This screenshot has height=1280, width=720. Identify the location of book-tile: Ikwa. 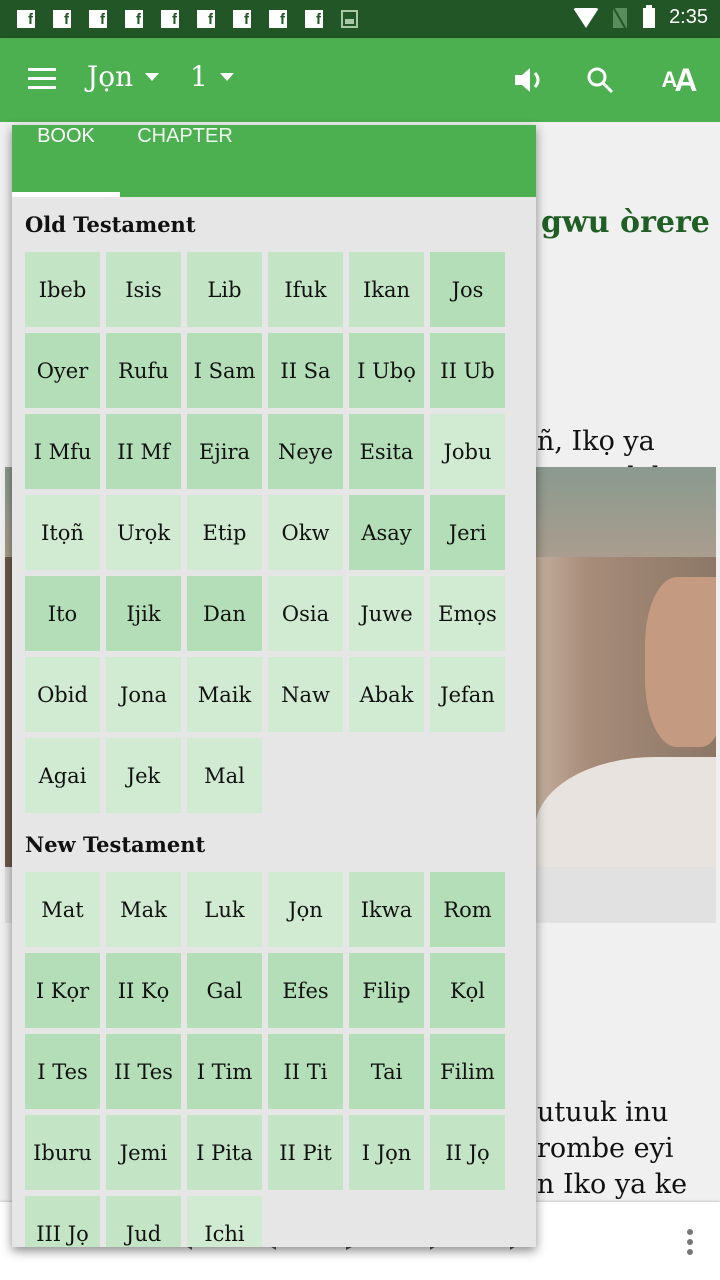
(386, 909).